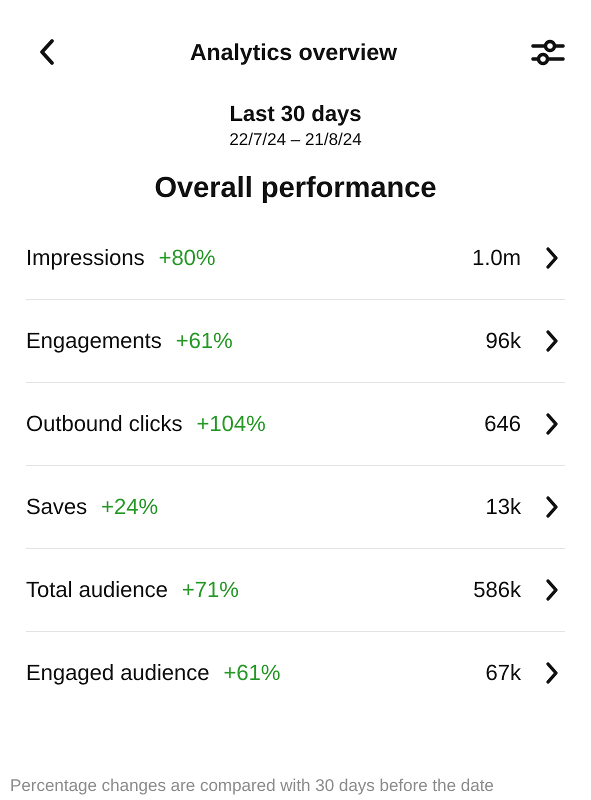 Image resolution: width=591 pixels, height=800 pixels. Describe the element at coordinates (503, 673) in the screenshot. I see `metric-value: 67k` at that location.